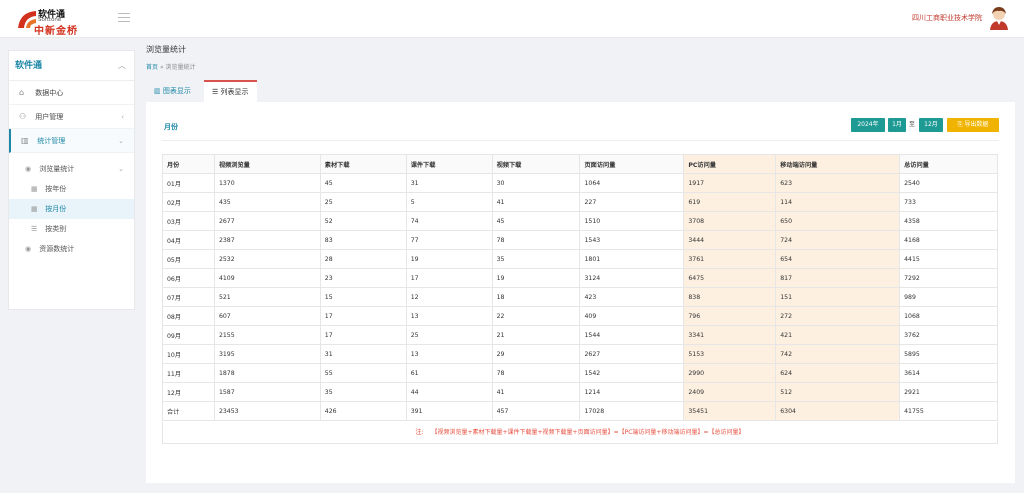 This screenshot has width=1024, height=493. I want to click on table-cell: 09月, so click(188, 335).